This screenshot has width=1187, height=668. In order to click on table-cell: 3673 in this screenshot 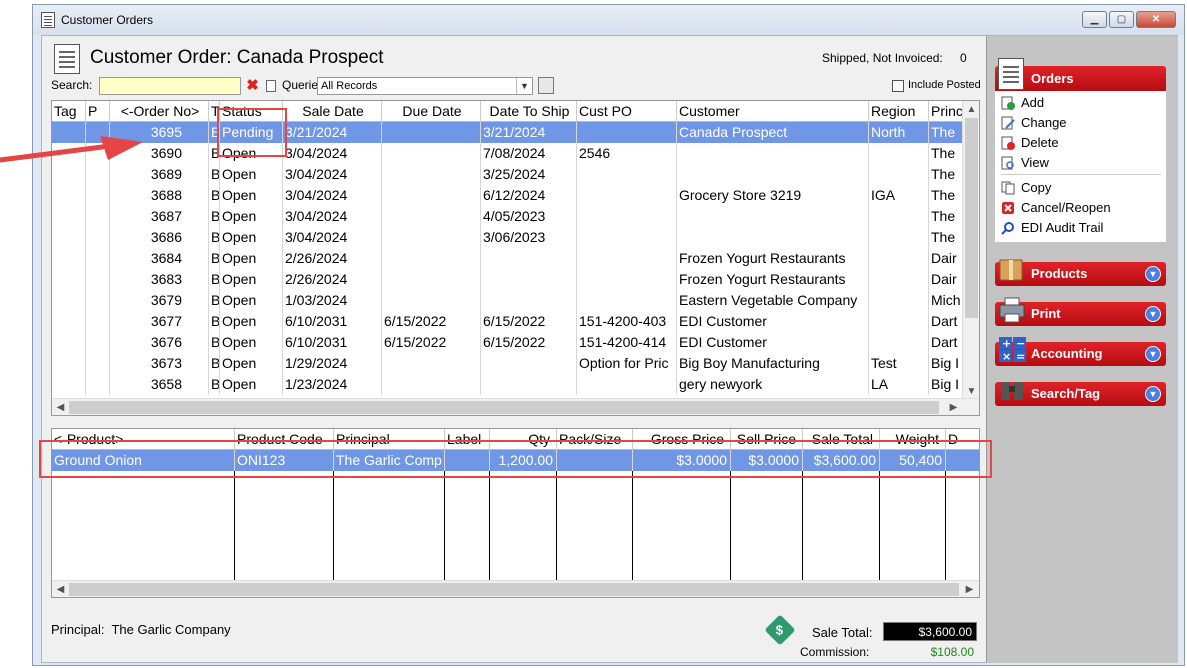, I will do `click(159, 363)`.